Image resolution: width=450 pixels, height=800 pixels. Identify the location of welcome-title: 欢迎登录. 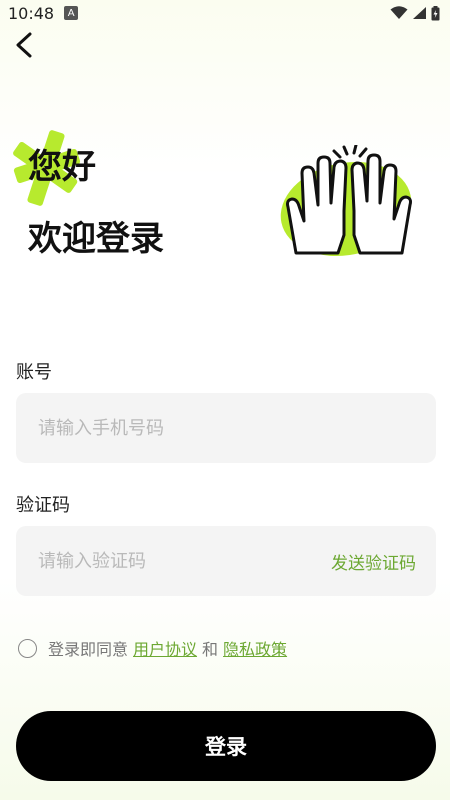
(96, 239).